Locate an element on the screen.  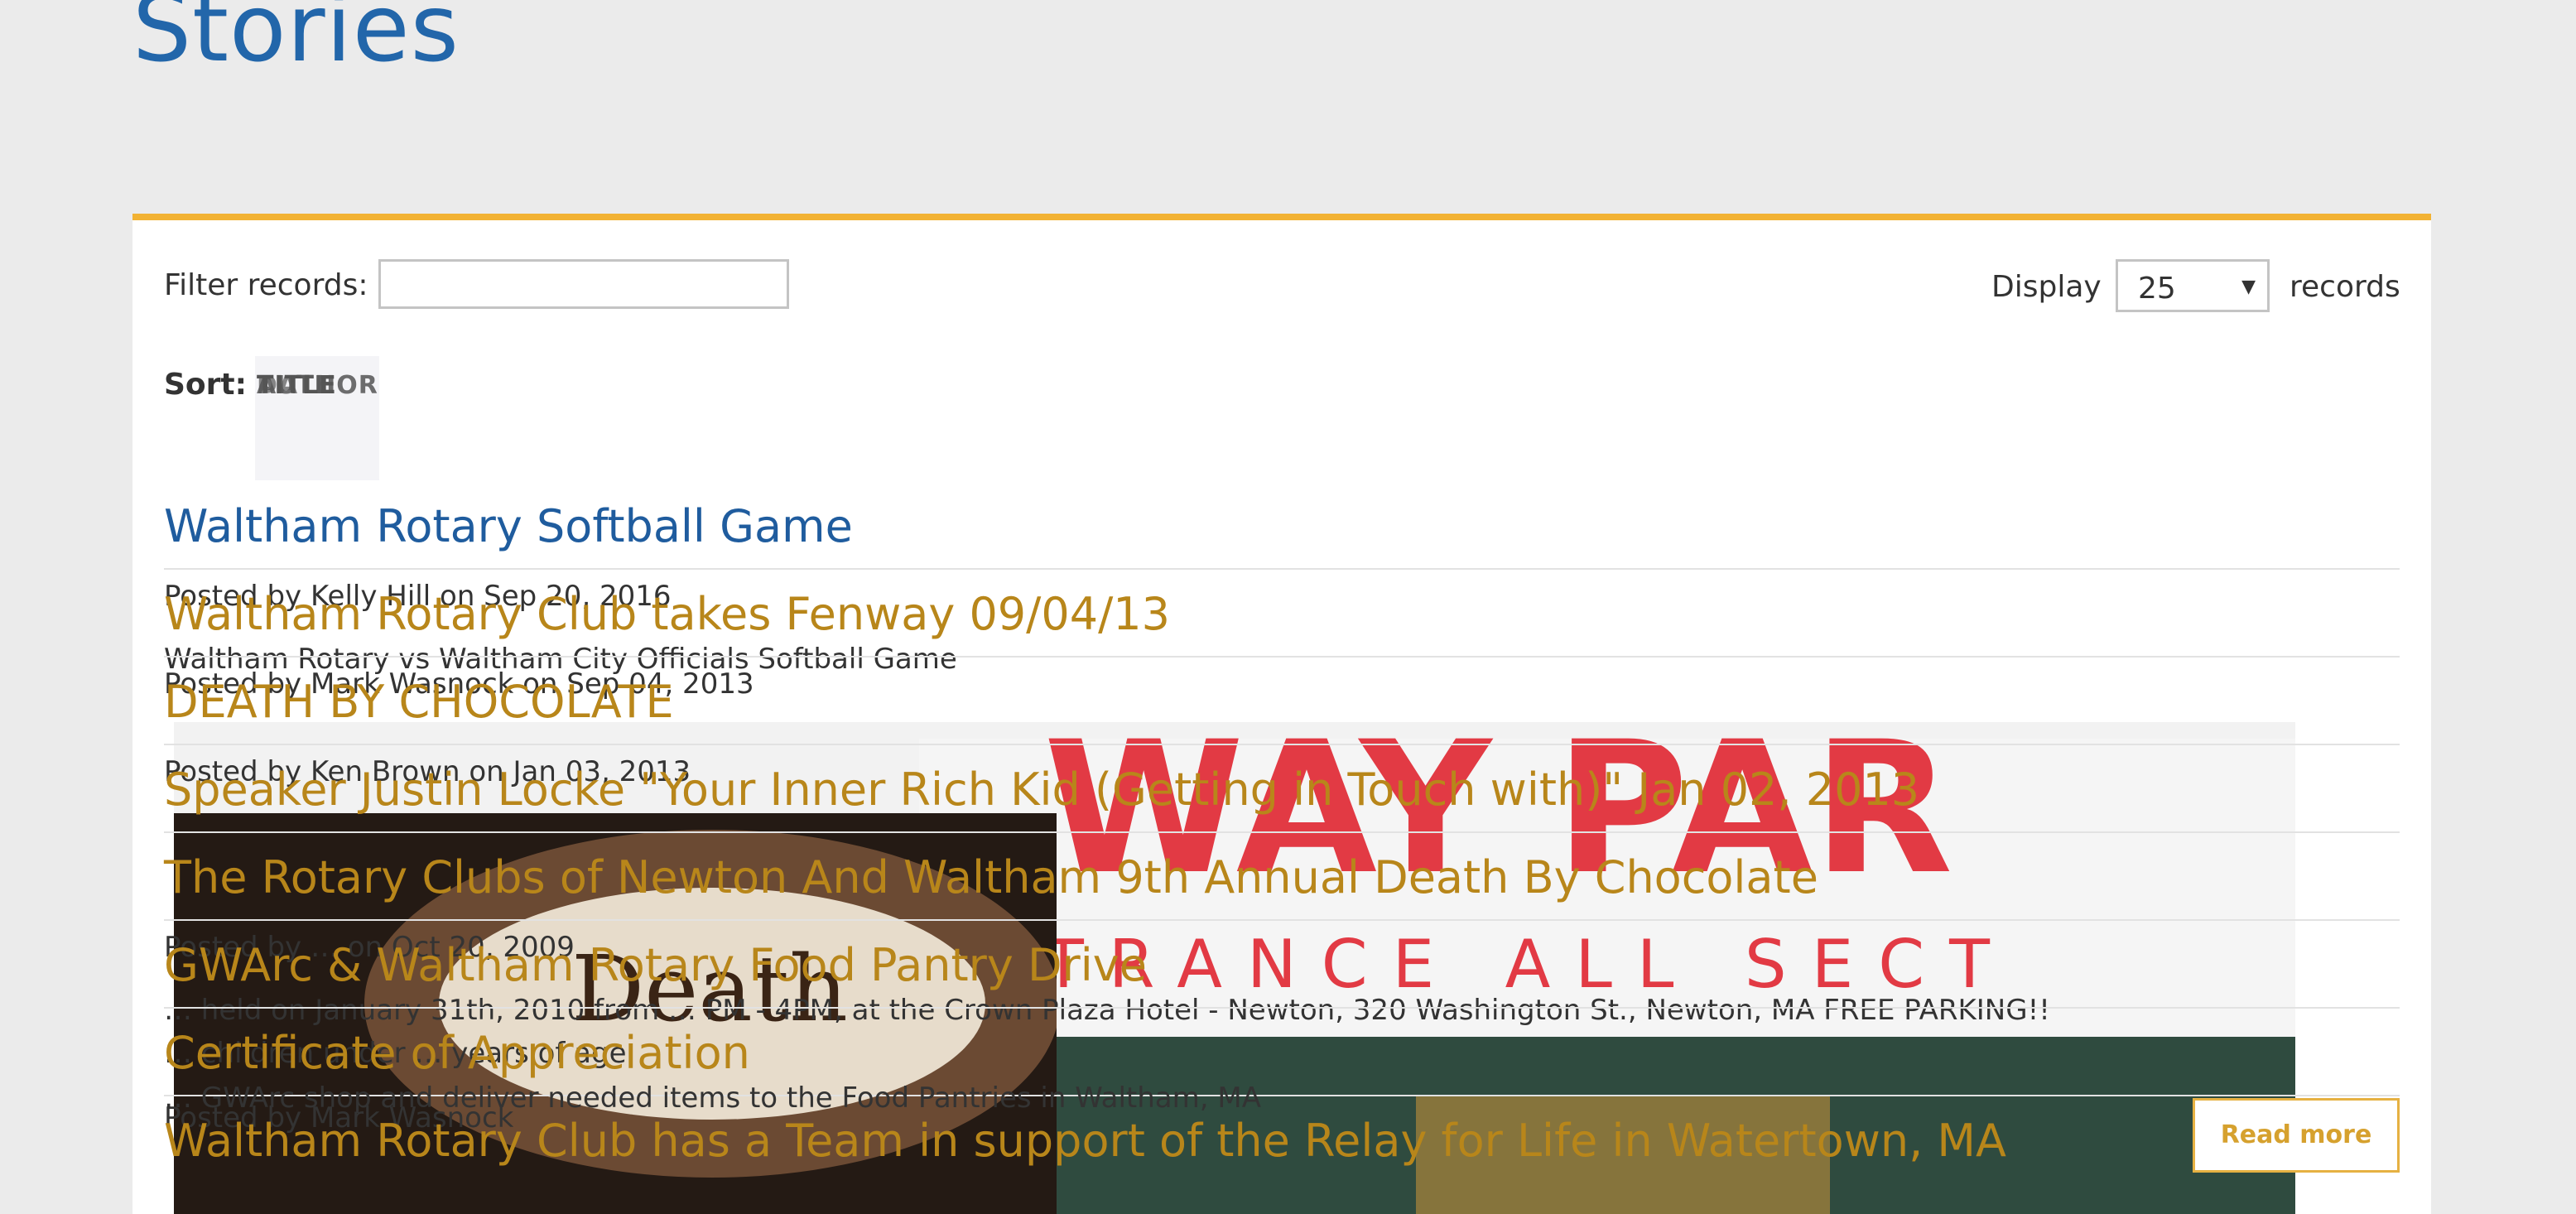
filter-label: Filter records: is located at coordinates (266, 285).